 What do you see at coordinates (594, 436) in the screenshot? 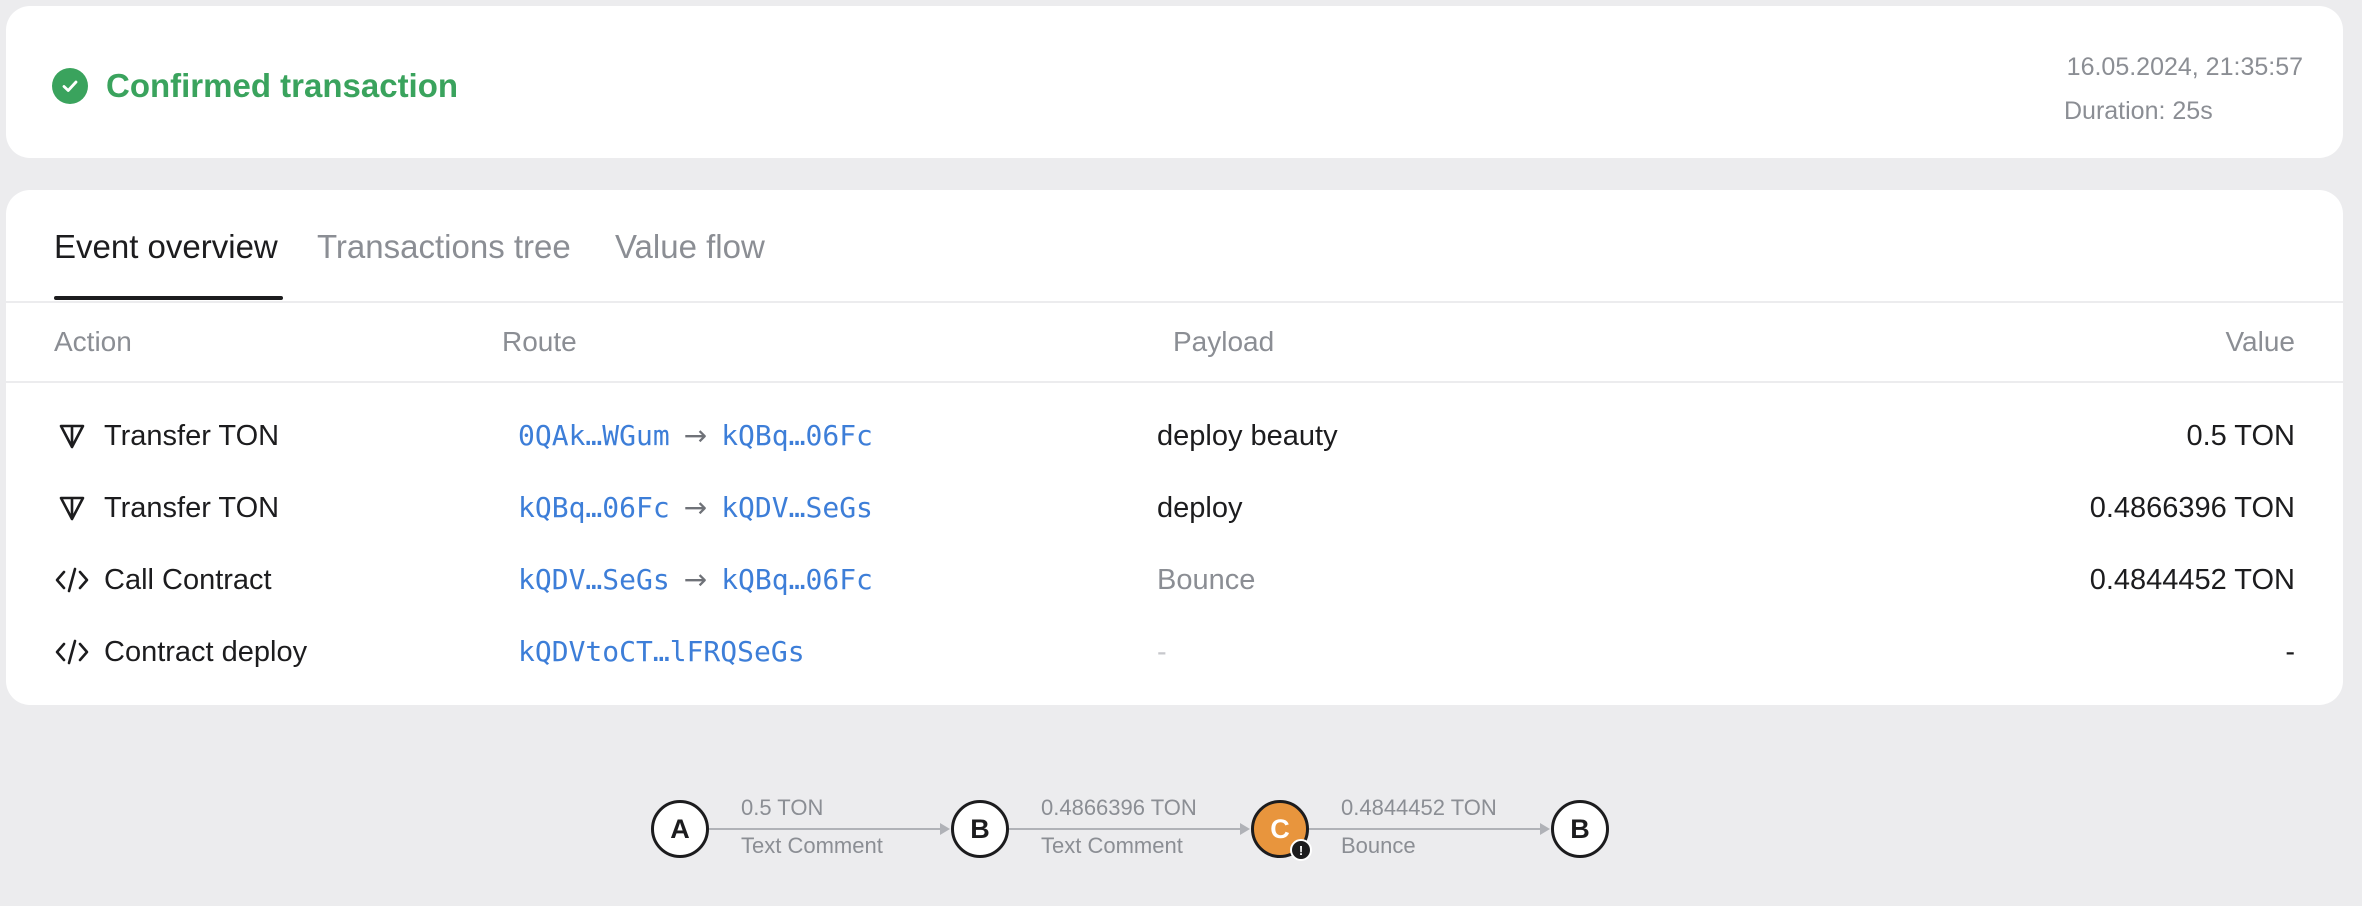
I see `sender-address-link: 0QAk…WGum` at bounding box center [594, 436].